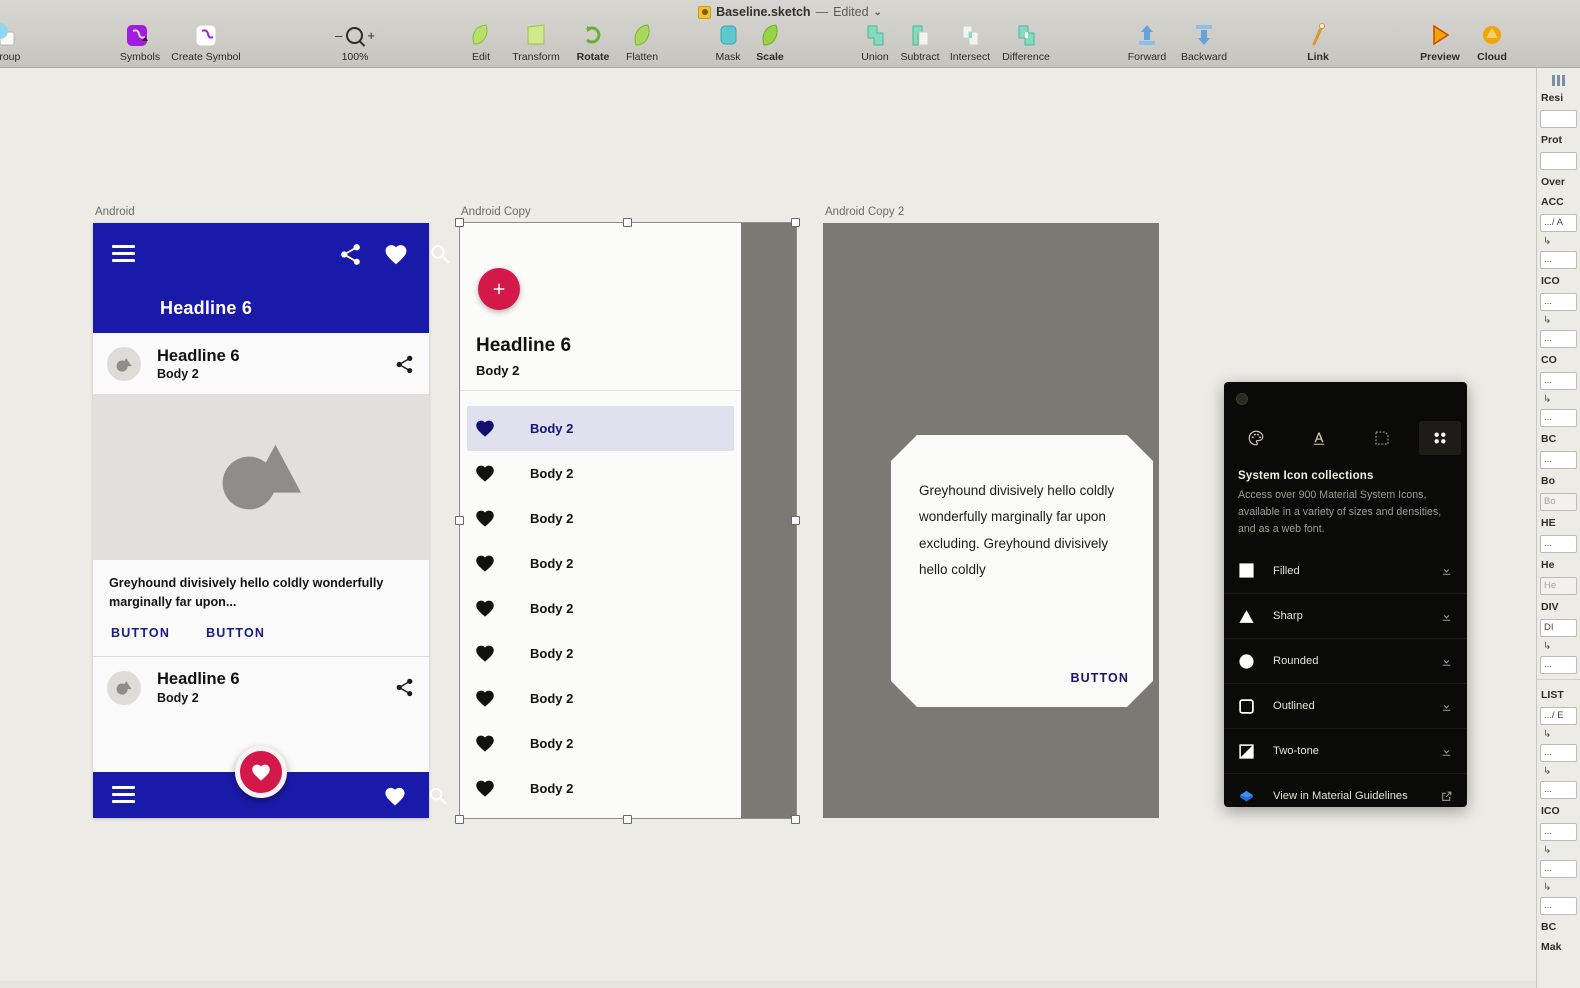 The width and height of the screenshot is (1580, 988). I want to click on icon-collection-row-rounded: Rounded, so click(1345, 660).